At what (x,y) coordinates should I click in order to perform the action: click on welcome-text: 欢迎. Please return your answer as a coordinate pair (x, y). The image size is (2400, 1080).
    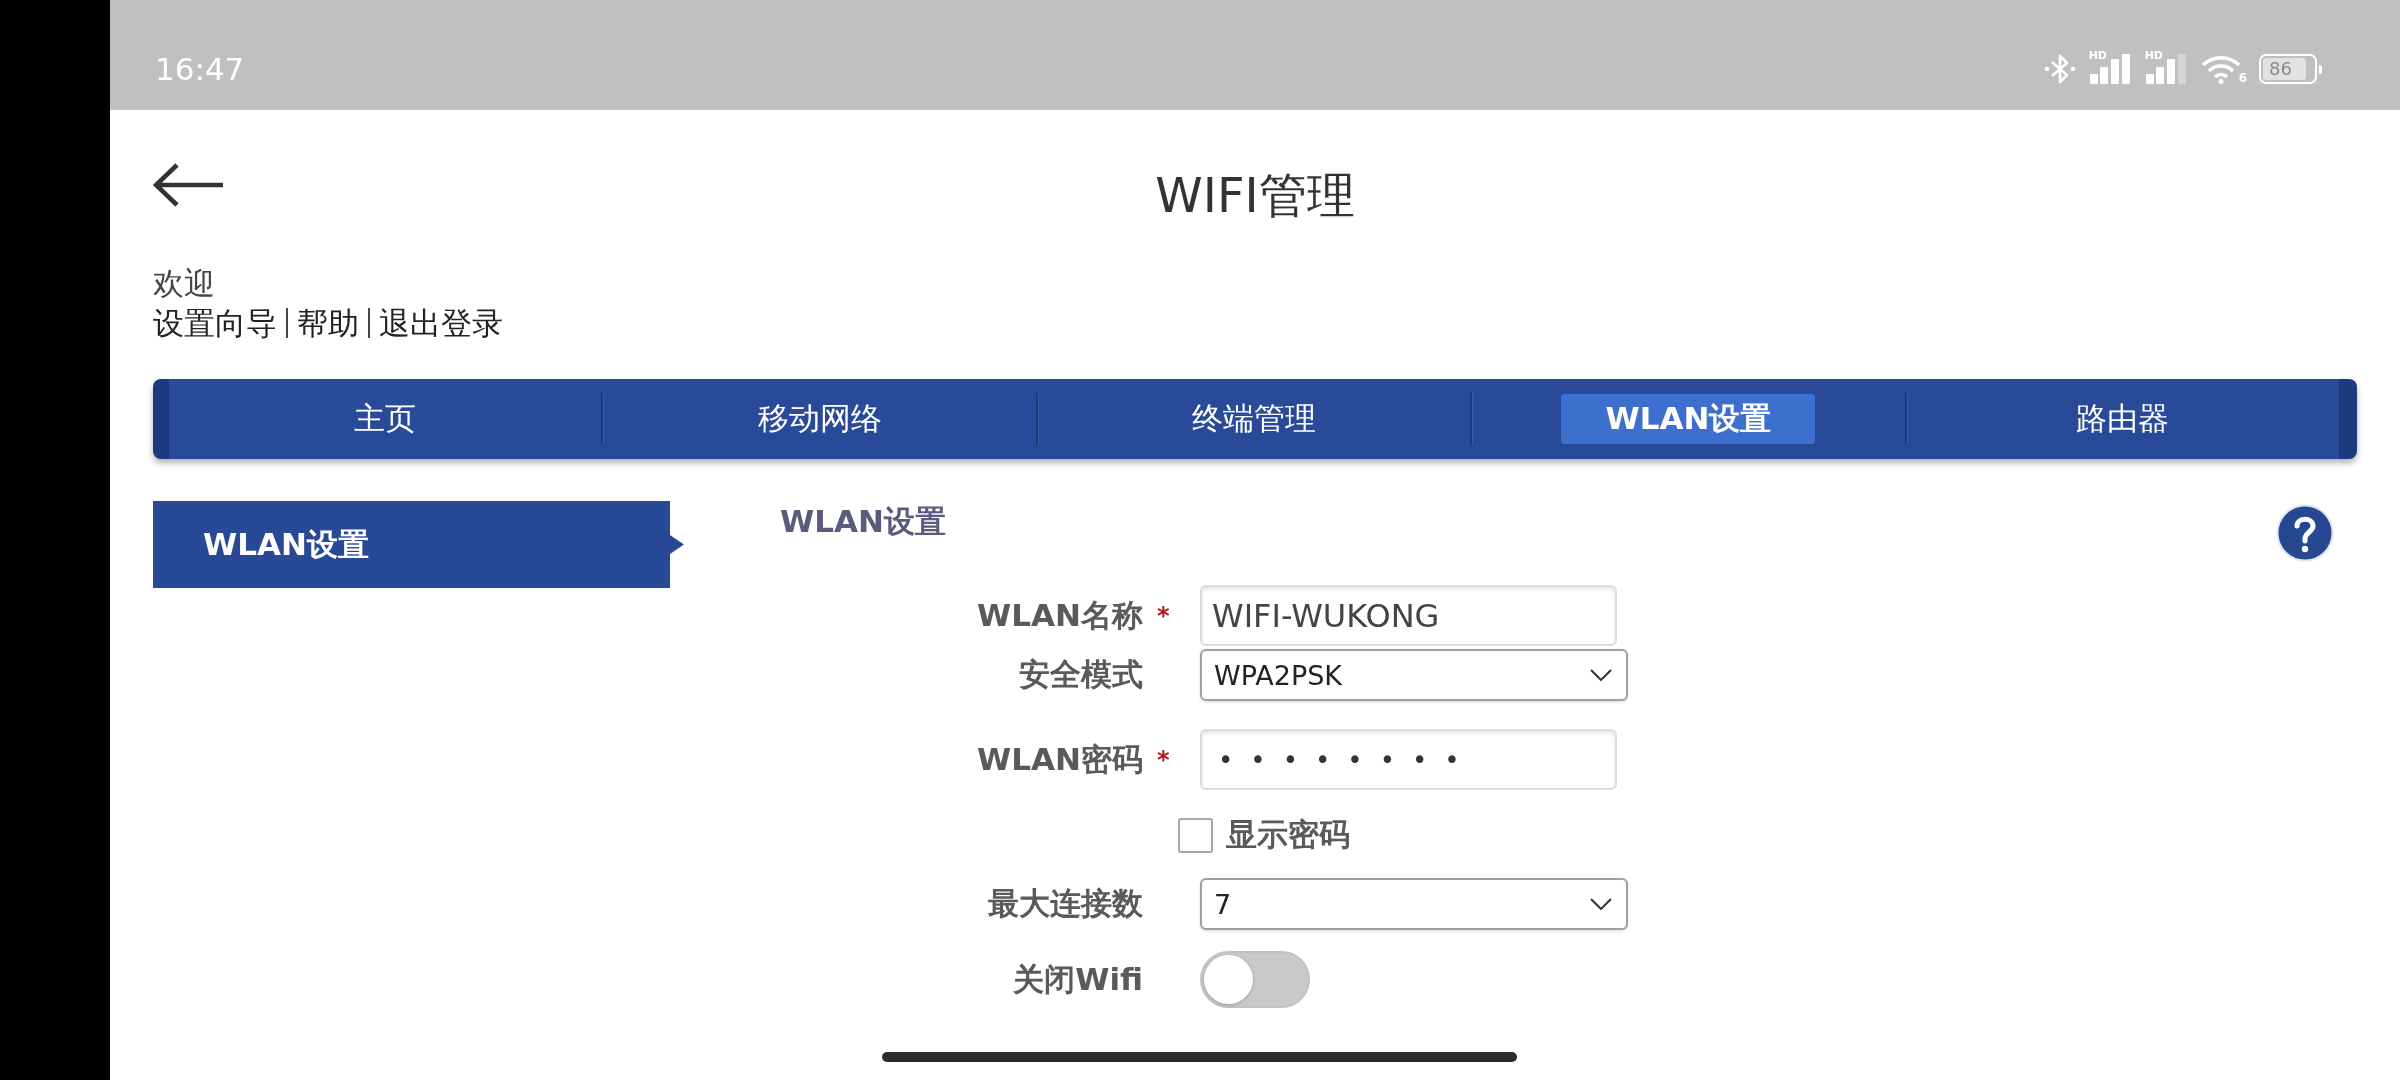
    Looking at the image, I should click on (184, 283).